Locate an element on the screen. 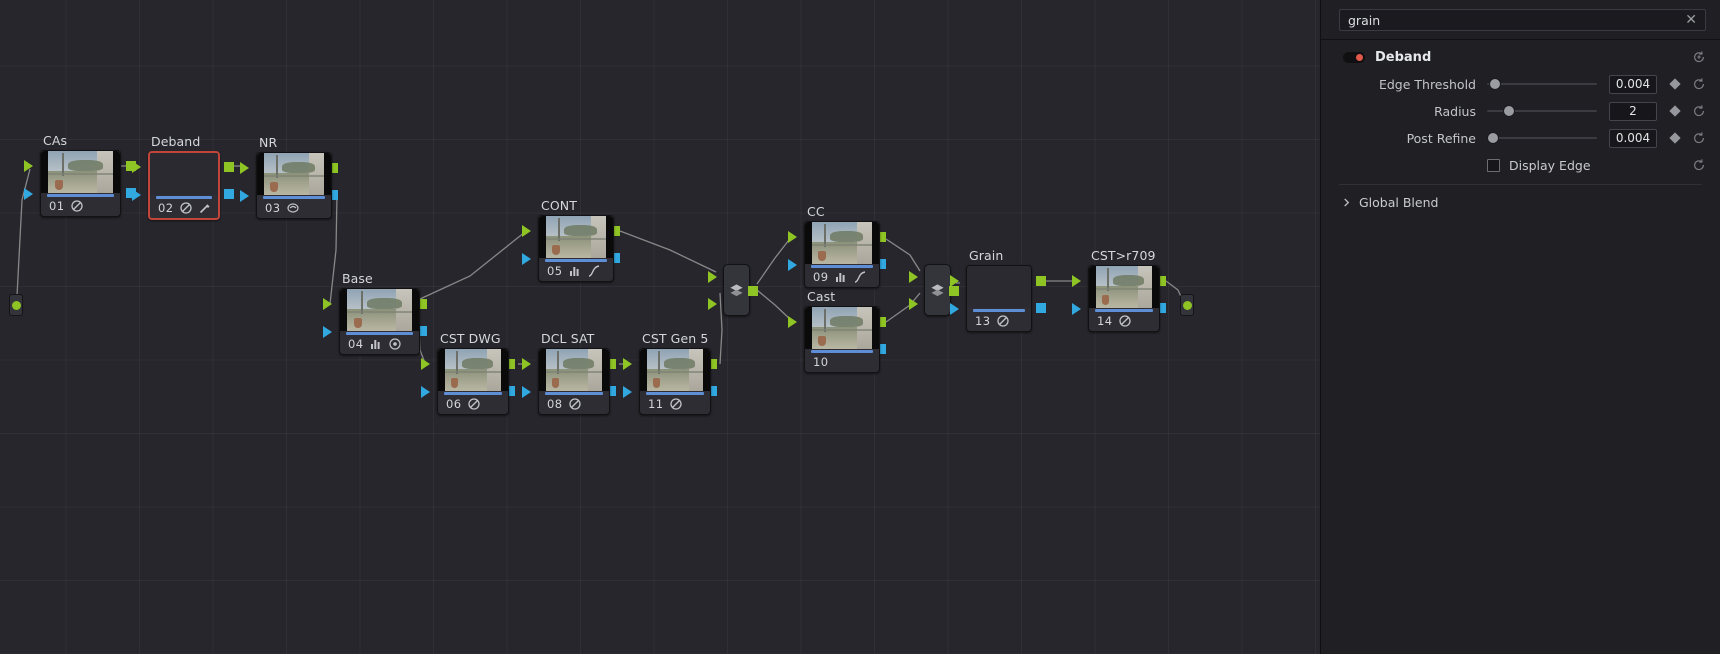 This screenshot has height=654, width=1720. close-icon: ✕ is located at coordinates (1691, 20).